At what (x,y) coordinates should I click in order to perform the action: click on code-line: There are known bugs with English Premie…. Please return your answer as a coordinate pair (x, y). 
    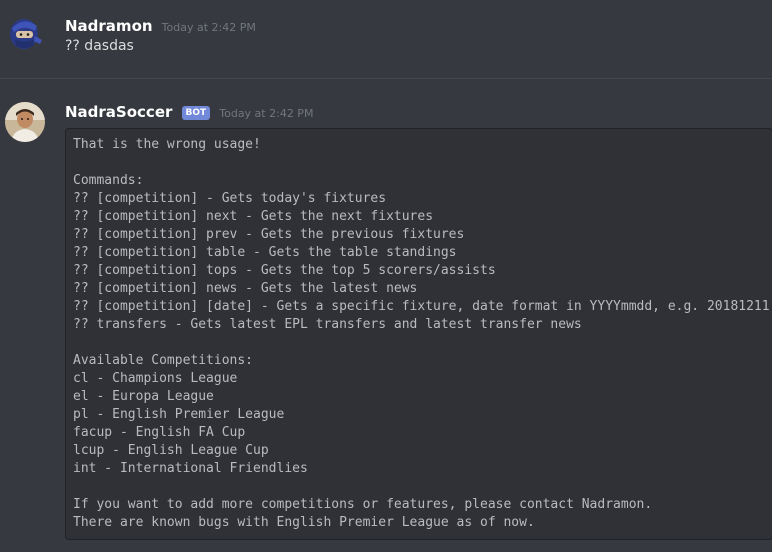
    Looking at the image, I should click on (304, 522).